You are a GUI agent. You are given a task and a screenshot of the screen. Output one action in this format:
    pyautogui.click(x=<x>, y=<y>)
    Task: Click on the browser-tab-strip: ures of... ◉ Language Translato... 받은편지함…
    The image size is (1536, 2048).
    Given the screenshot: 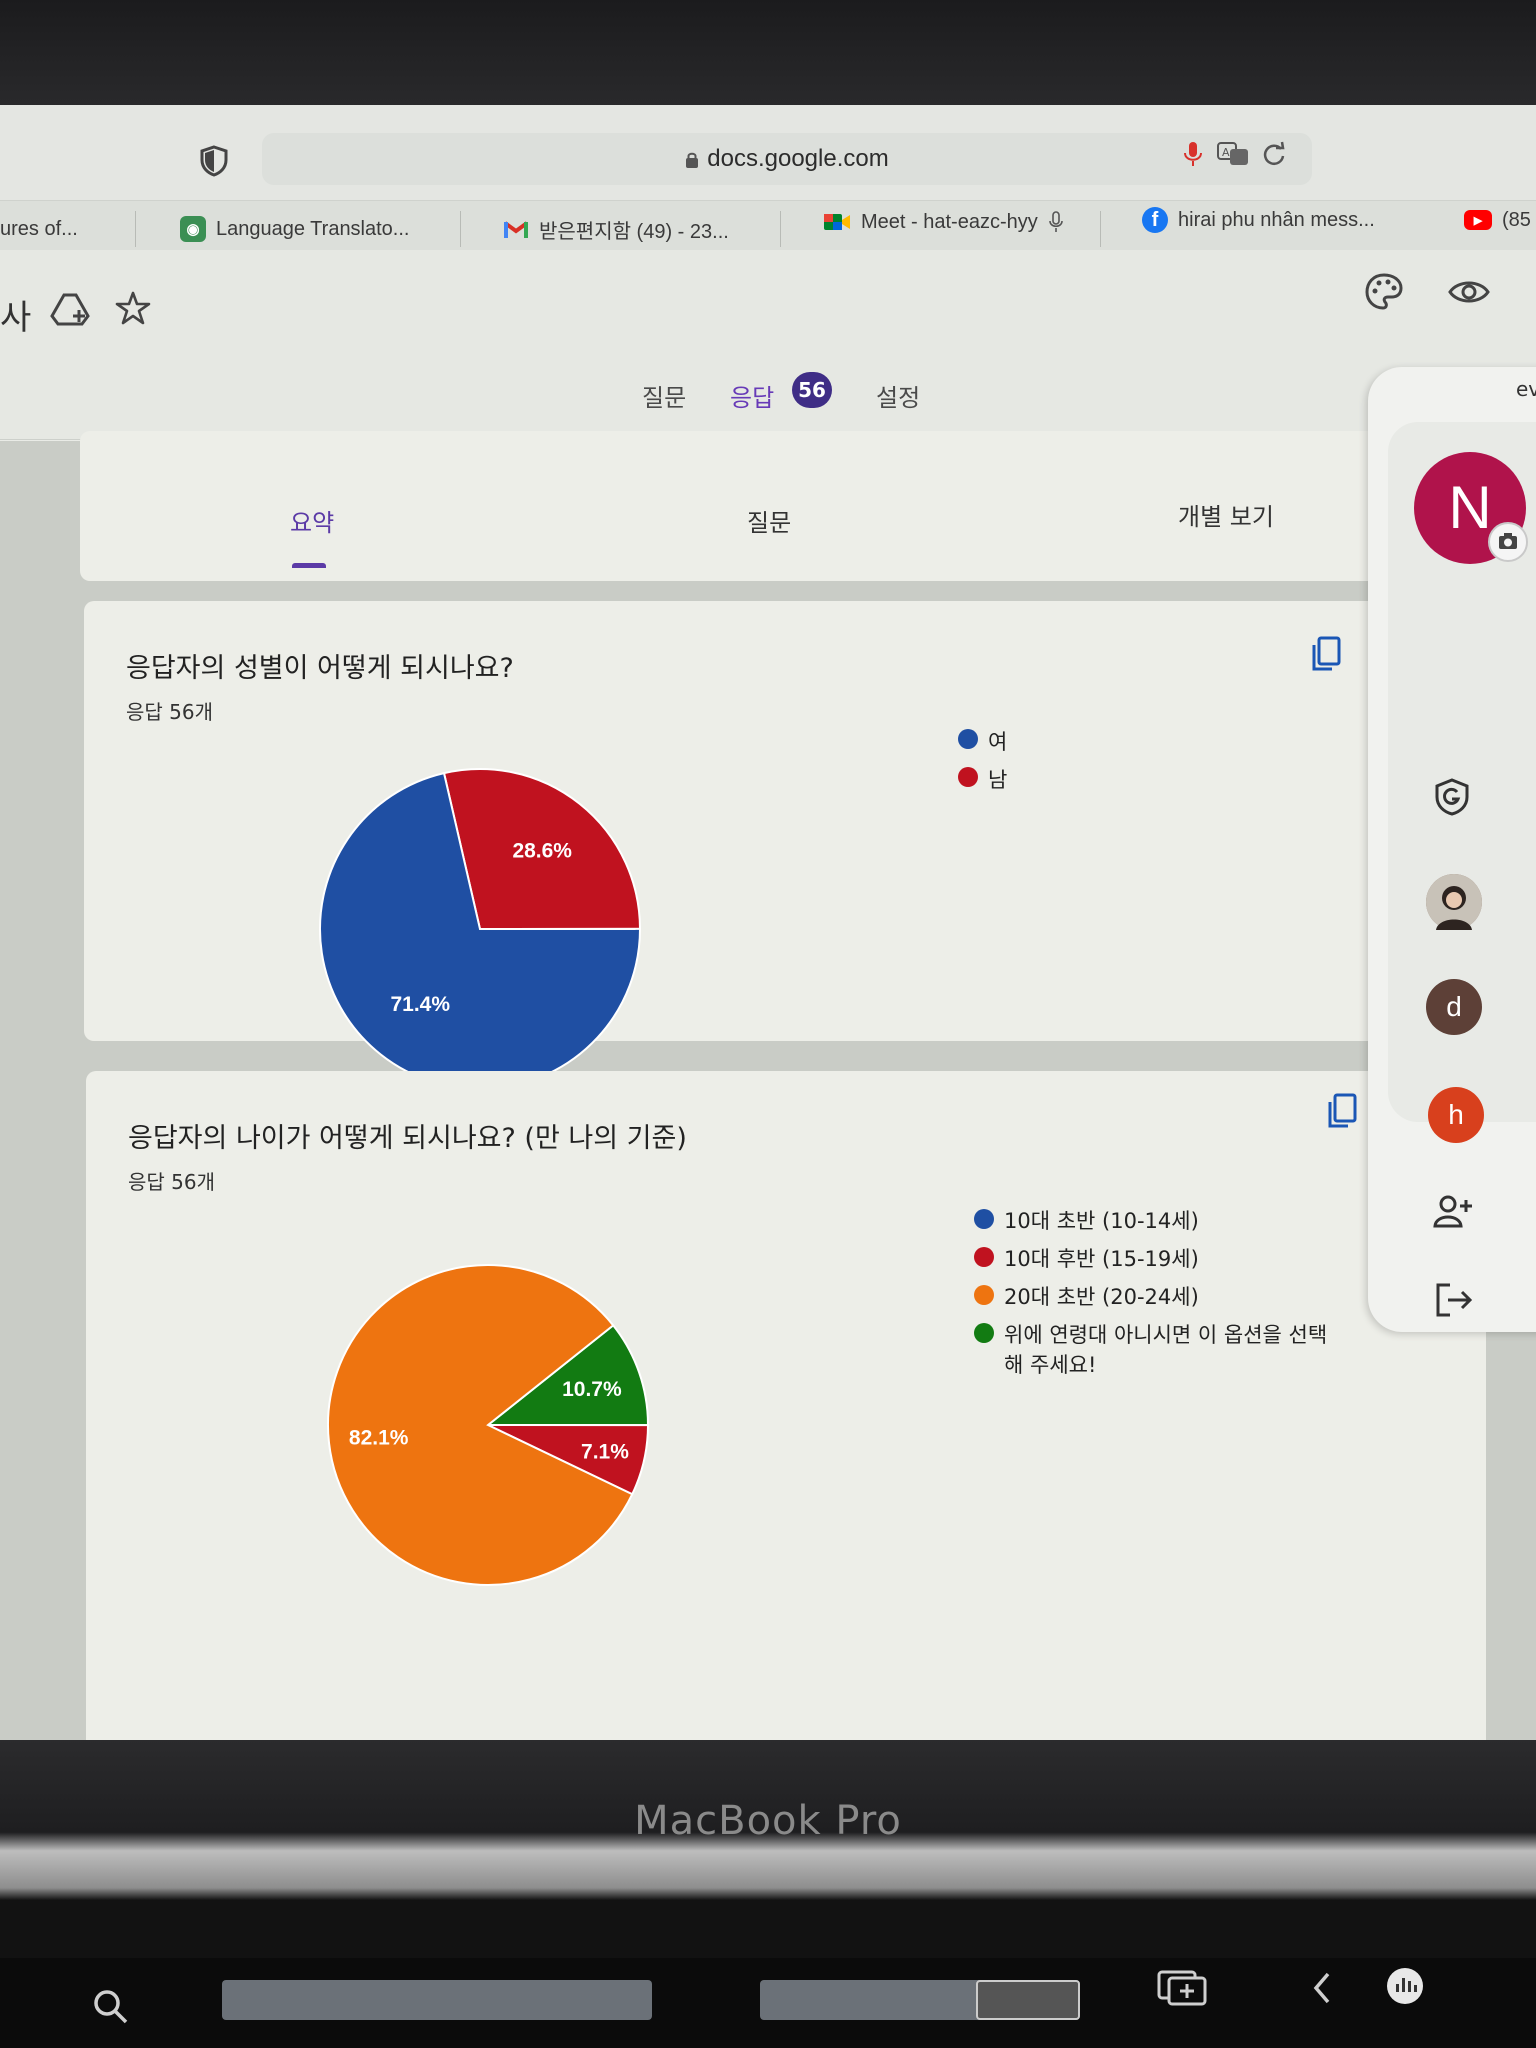 What is the action you would take?
    pyautogui.click(x=768, y=225)
    